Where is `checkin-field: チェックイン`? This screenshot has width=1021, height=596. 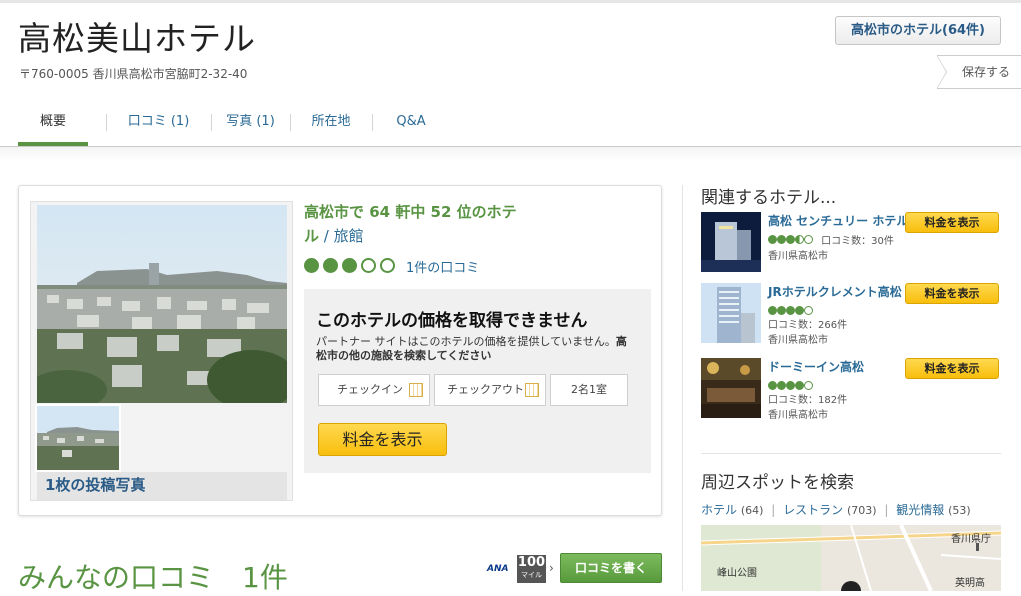 checkin-field: チェックイン is located at coordinates (374, 390).